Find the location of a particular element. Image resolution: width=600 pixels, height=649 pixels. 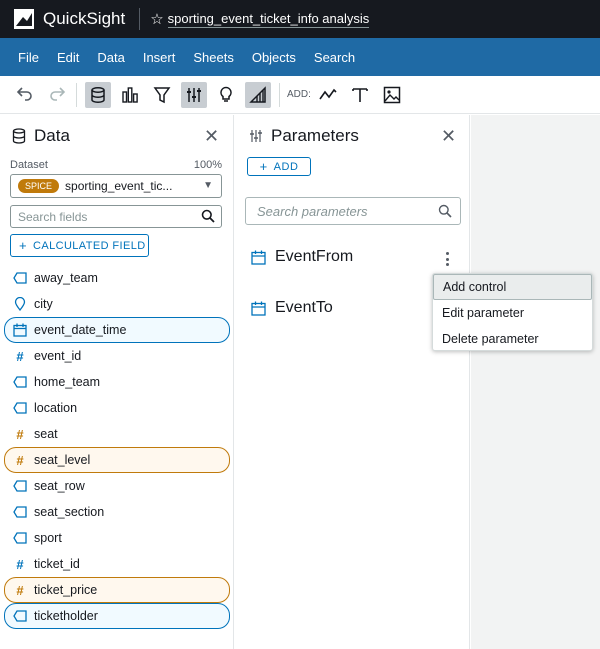

field-item-home-team: home_team is located at coordinates (117, 382).